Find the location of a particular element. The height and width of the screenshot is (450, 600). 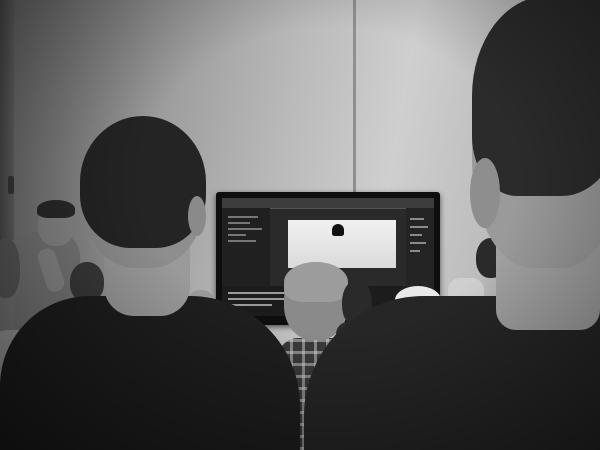

plaid-shirt-person-hair is located at coordinates (316, 282).